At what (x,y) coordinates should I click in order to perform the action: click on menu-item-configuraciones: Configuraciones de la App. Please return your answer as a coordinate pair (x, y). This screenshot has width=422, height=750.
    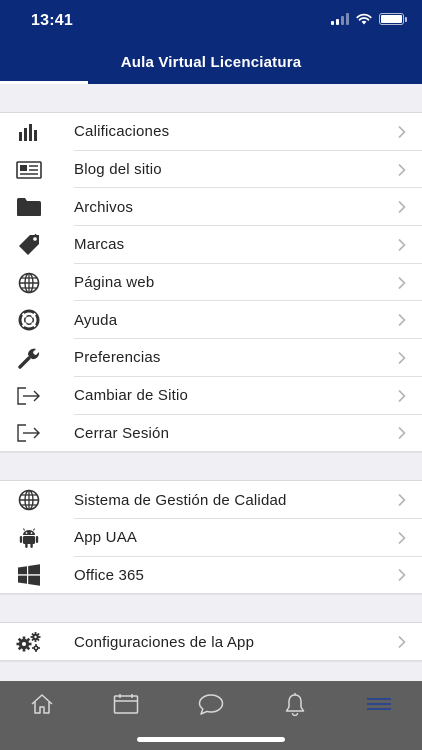
    Looking at the image, I should click on (211, 642).